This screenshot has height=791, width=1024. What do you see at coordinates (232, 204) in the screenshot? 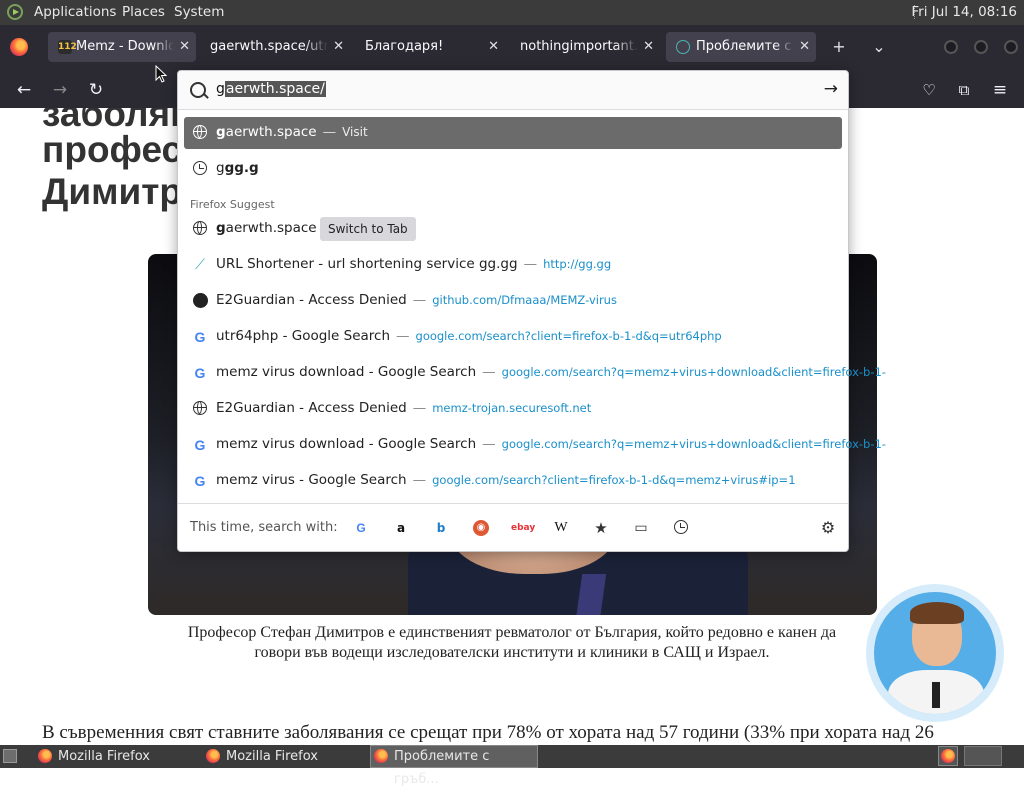
I see `firefox-suggest-label: Firefox Suggest` at bounding box center [232, 204].